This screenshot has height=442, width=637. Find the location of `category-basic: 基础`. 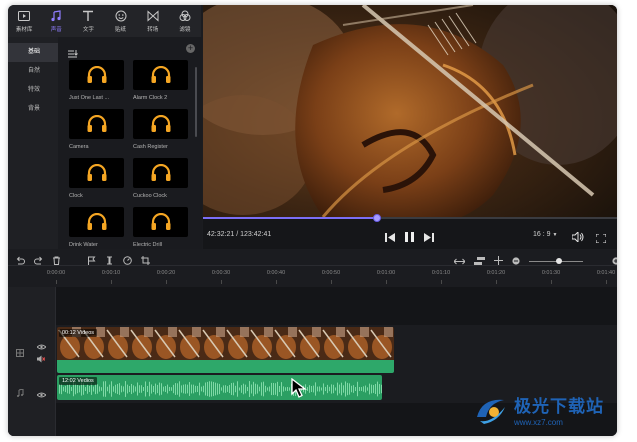

category-basic: 基础 is located at coordinates (33, 52).